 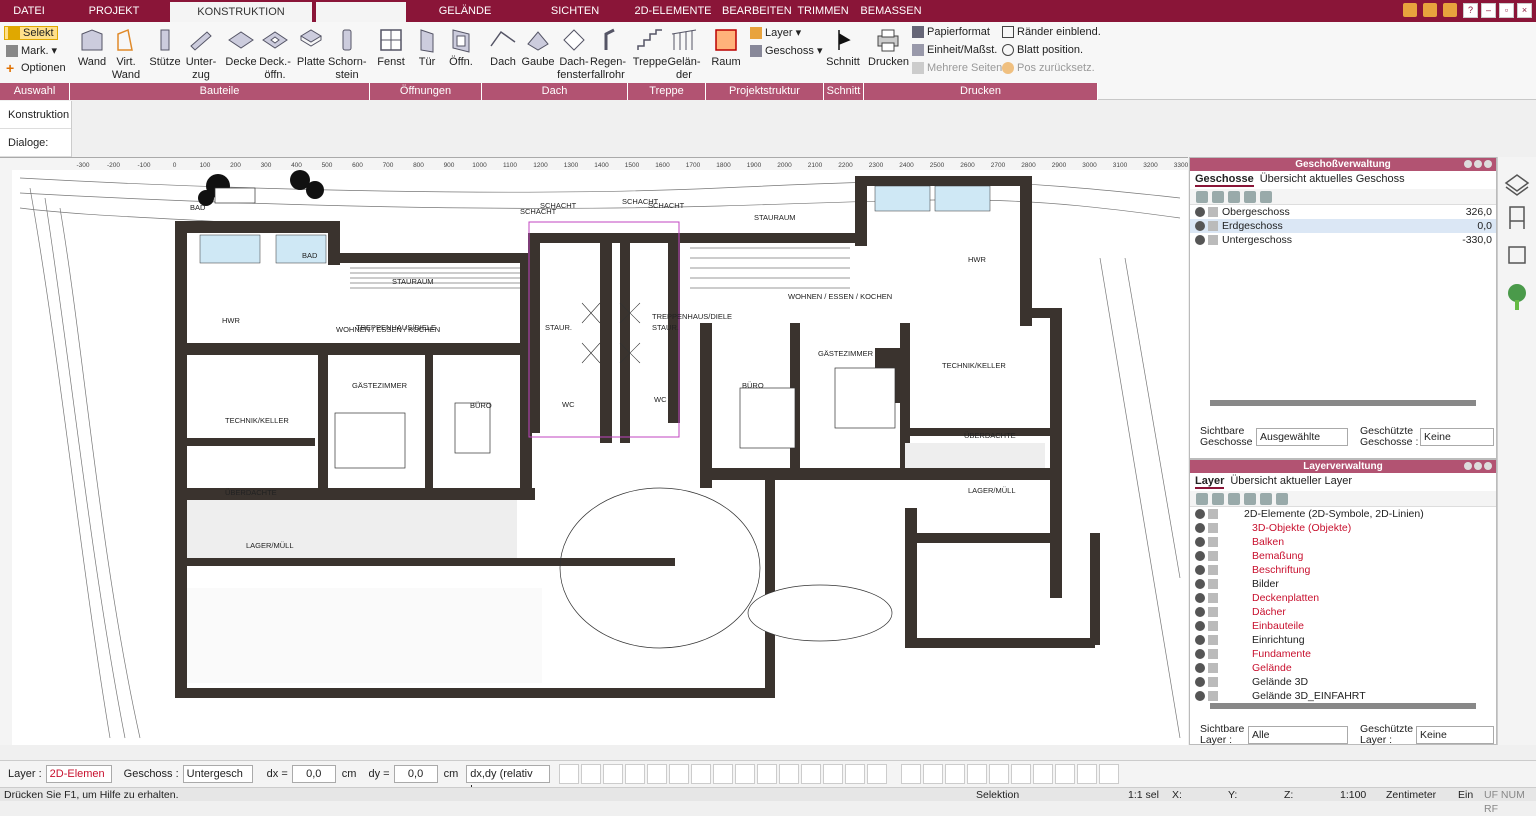 I want to click on lines-icon, so click(x=613, y=774).